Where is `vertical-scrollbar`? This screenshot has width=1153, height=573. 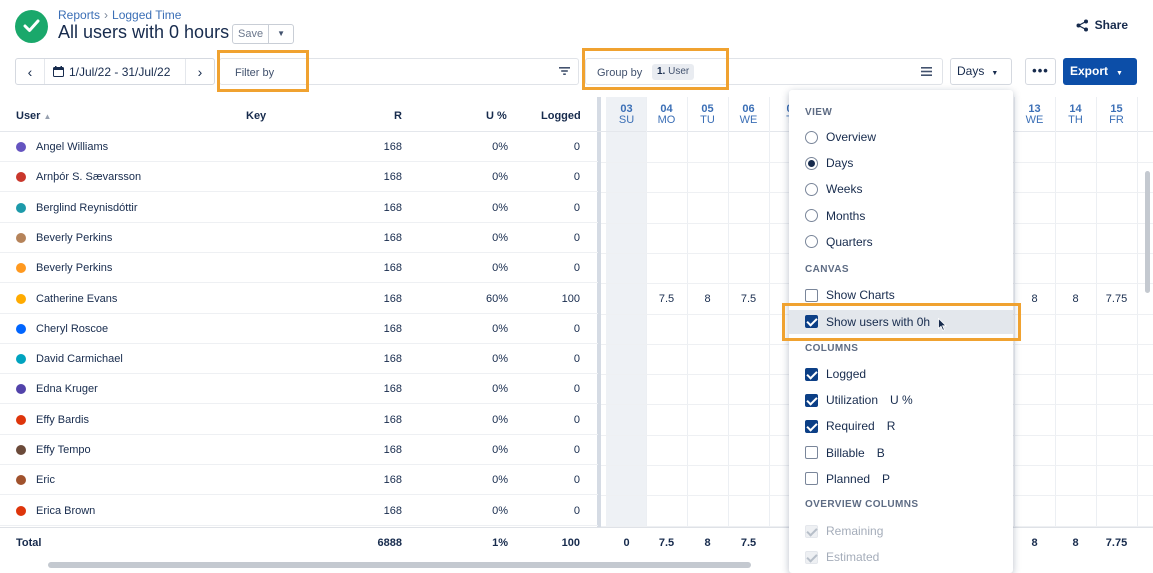
vertical-scrollbar is located at coordinates (1147, 232).